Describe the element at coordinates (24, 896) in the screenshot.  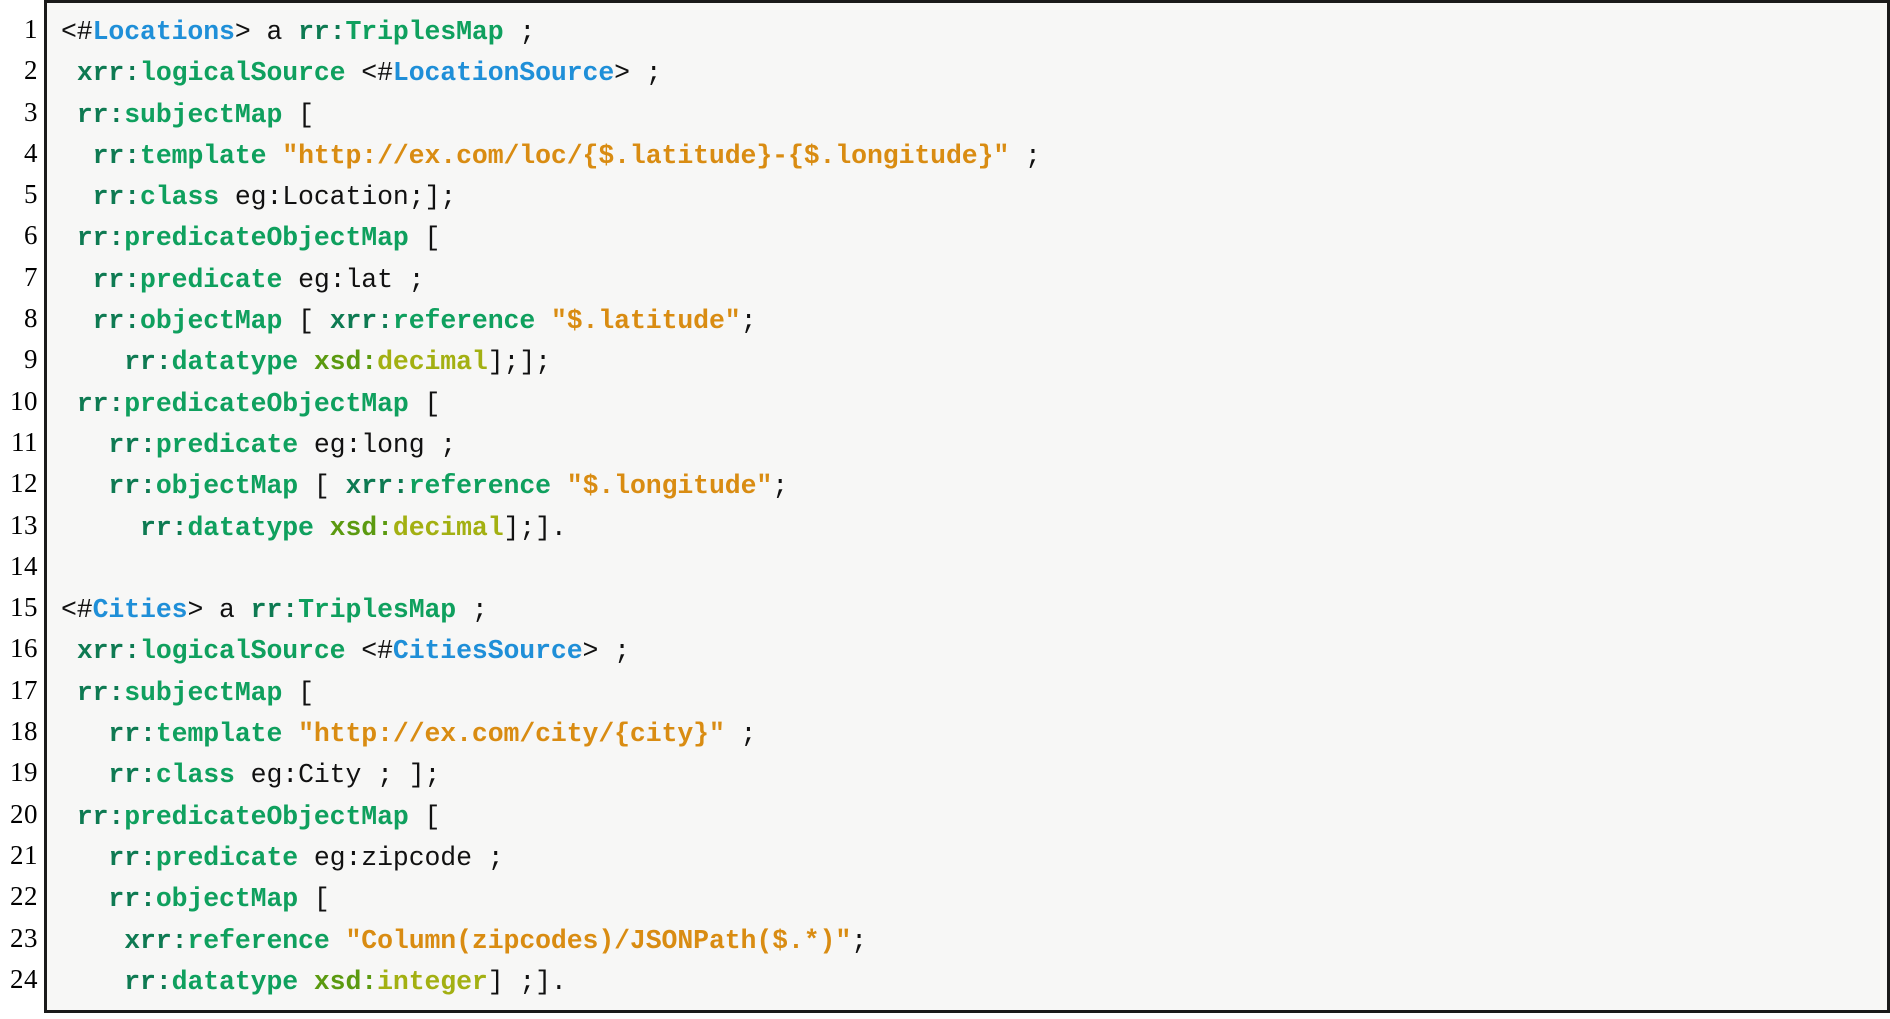
I see `line-number: 22` at that location.